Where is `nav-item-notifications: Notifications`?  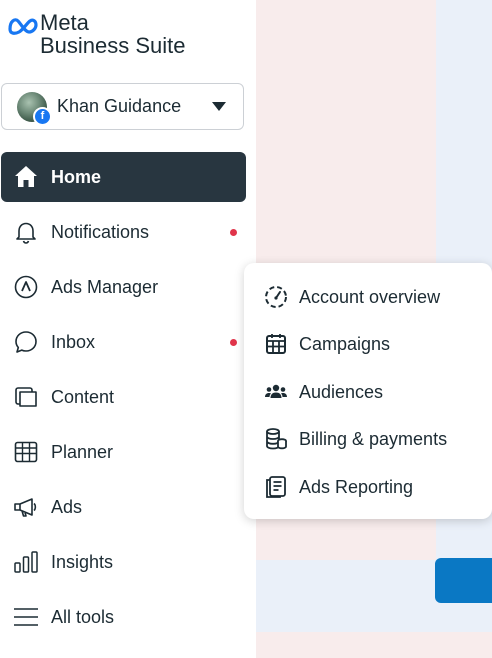
nav-item-notifications: Notifications is located at coordinates (123, 232).